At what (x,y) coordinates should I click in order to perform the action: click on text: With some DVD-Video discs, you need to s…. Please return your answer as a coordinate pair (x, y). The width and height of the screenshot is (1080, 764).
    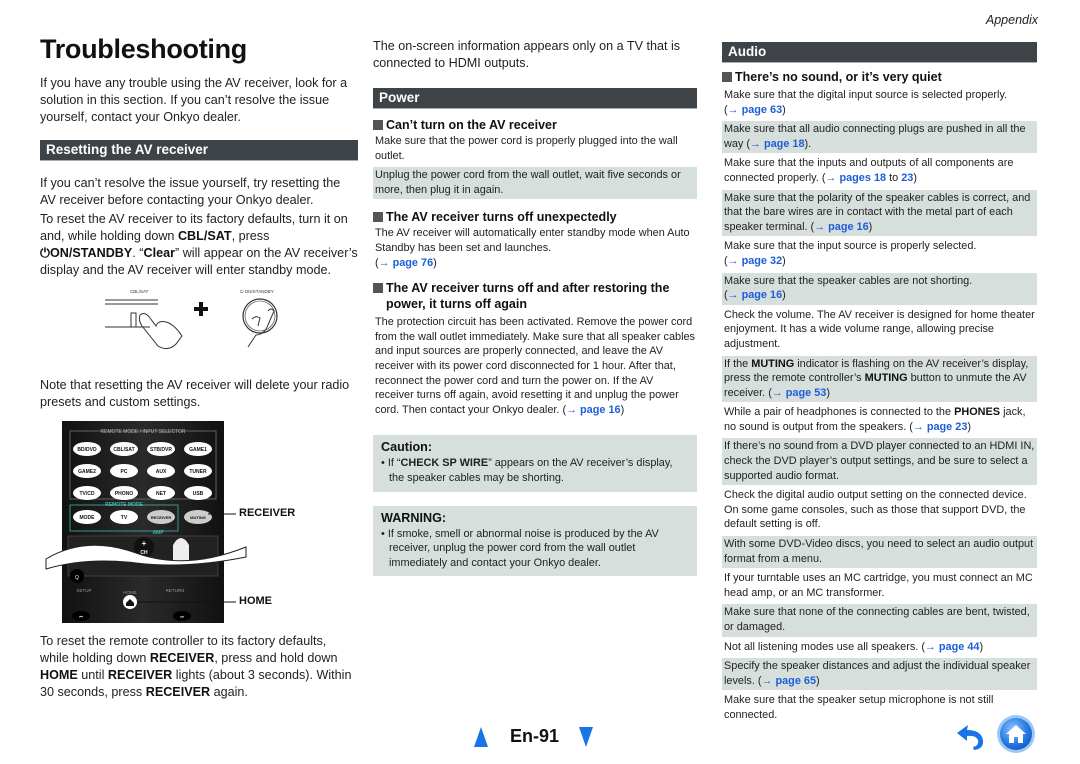
    Looking at the image, I should click on (879, 551).